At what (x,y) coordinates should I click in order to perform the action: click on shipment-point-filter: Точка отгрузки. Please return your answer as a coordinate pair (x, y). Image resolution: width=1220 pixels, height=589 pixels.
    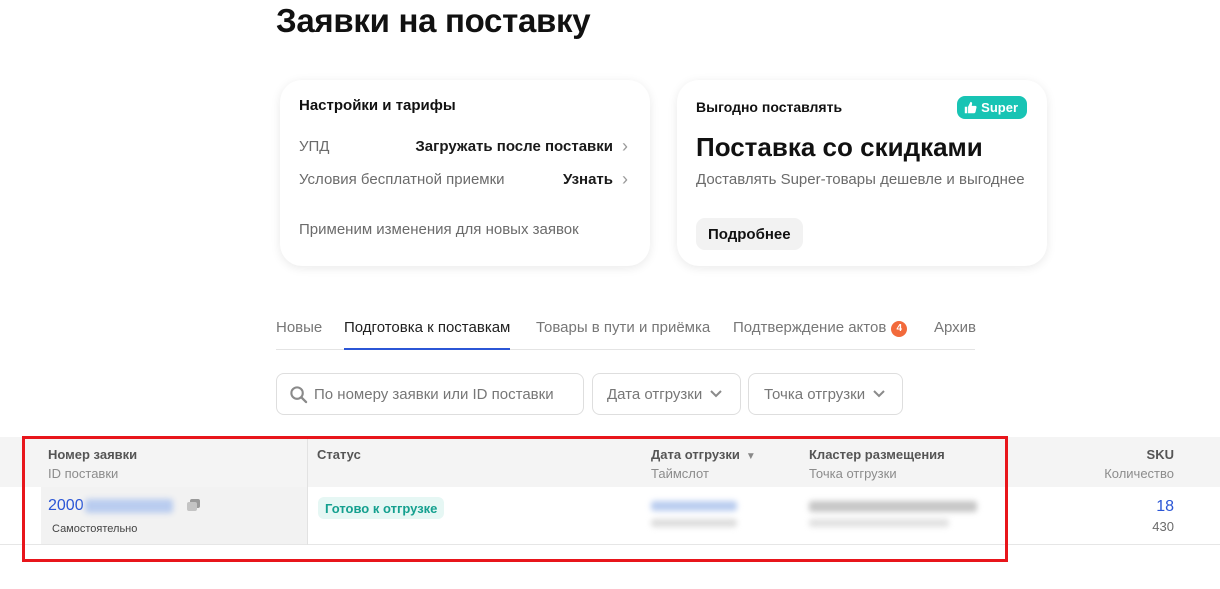
    Looking at the image, I should click on (825, 394).